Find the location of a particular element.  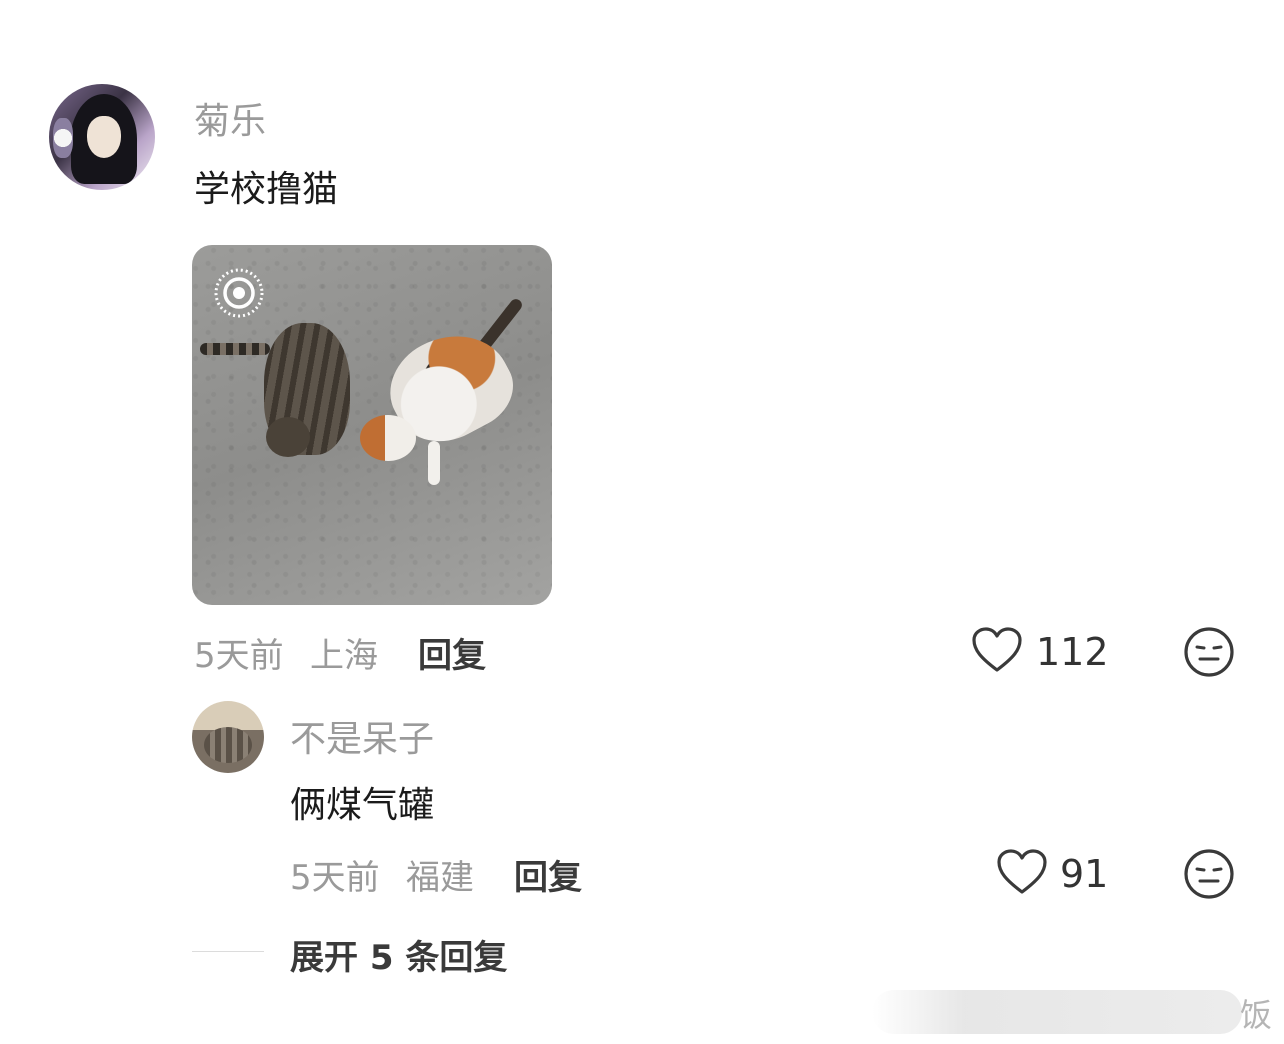

avatar is located at coordinates (102, 137).